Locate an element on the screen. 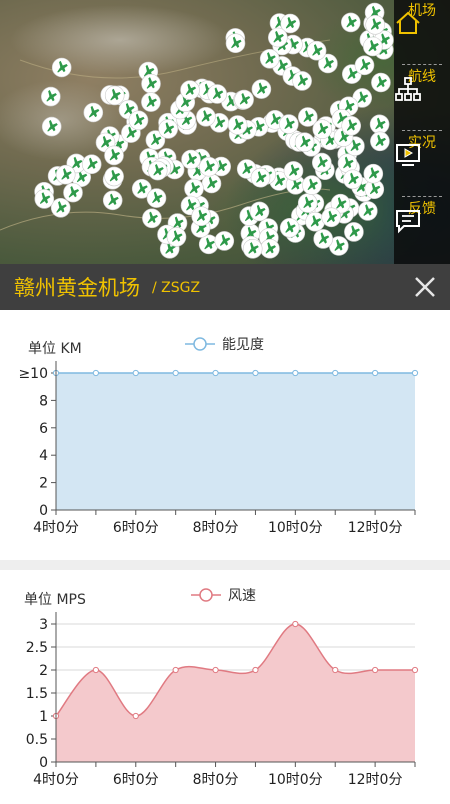 The image size is (450, 804). x-tick-label: 6时0分 is located at coordinates (136, 780).